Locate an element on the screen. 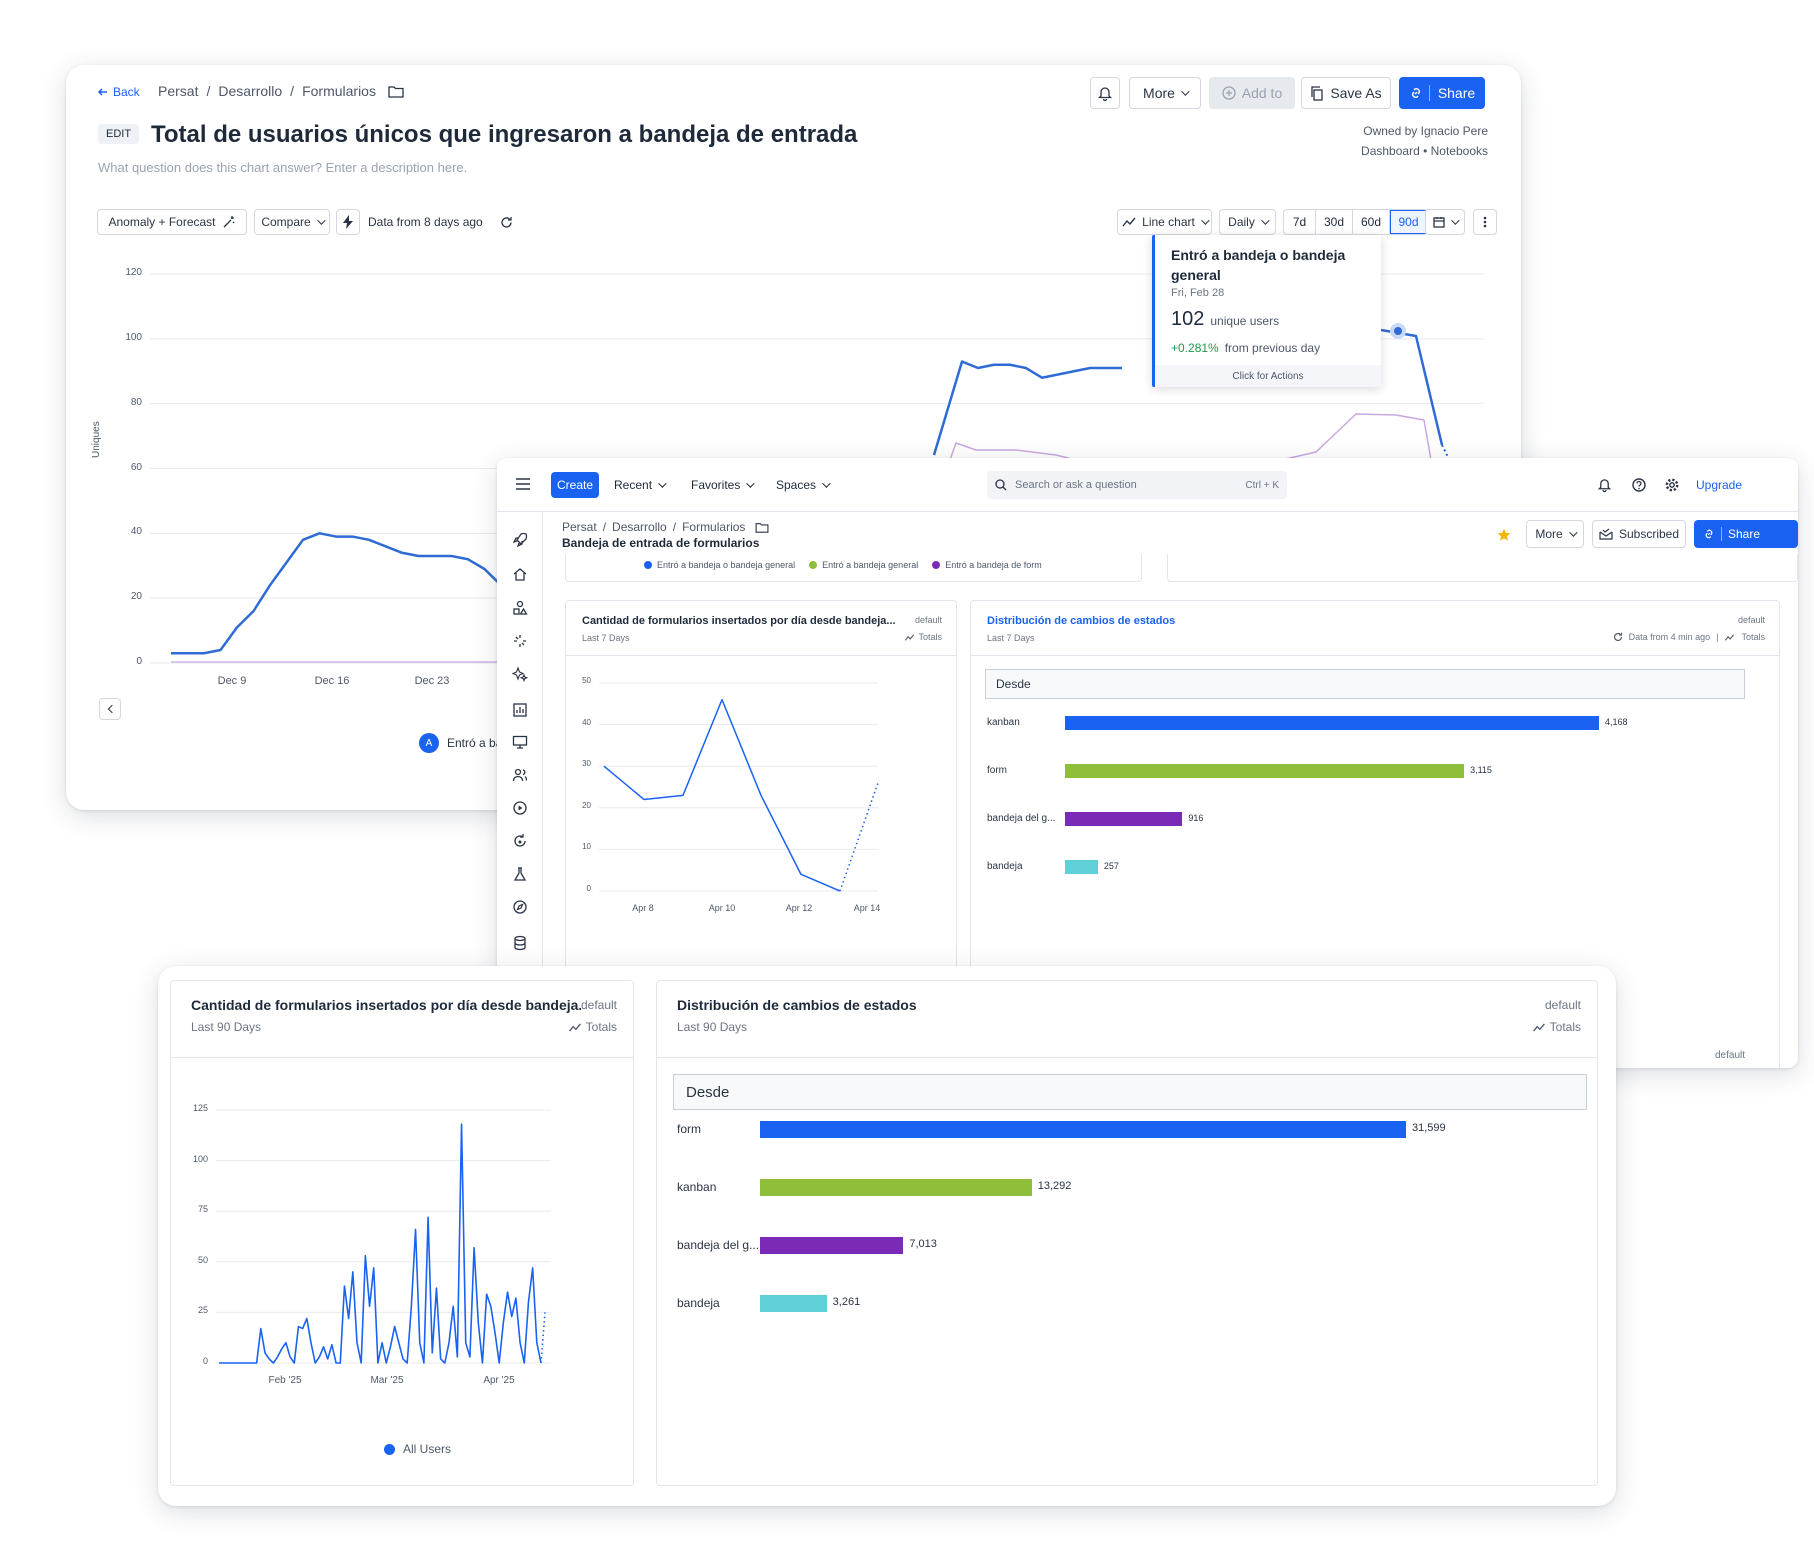  shapes-icon is located at coordinates (520, 608).